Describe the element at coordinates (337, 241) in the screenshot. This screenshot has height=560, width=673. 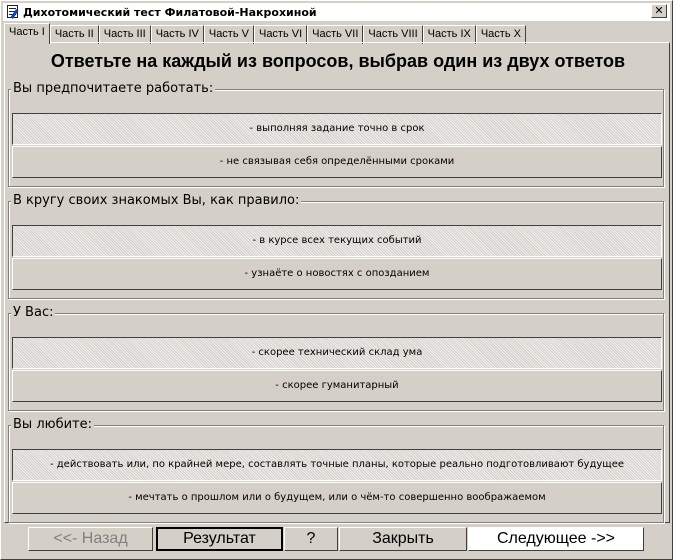
I see `answer-a-button: - в курсе всех текущих событий` at that location.